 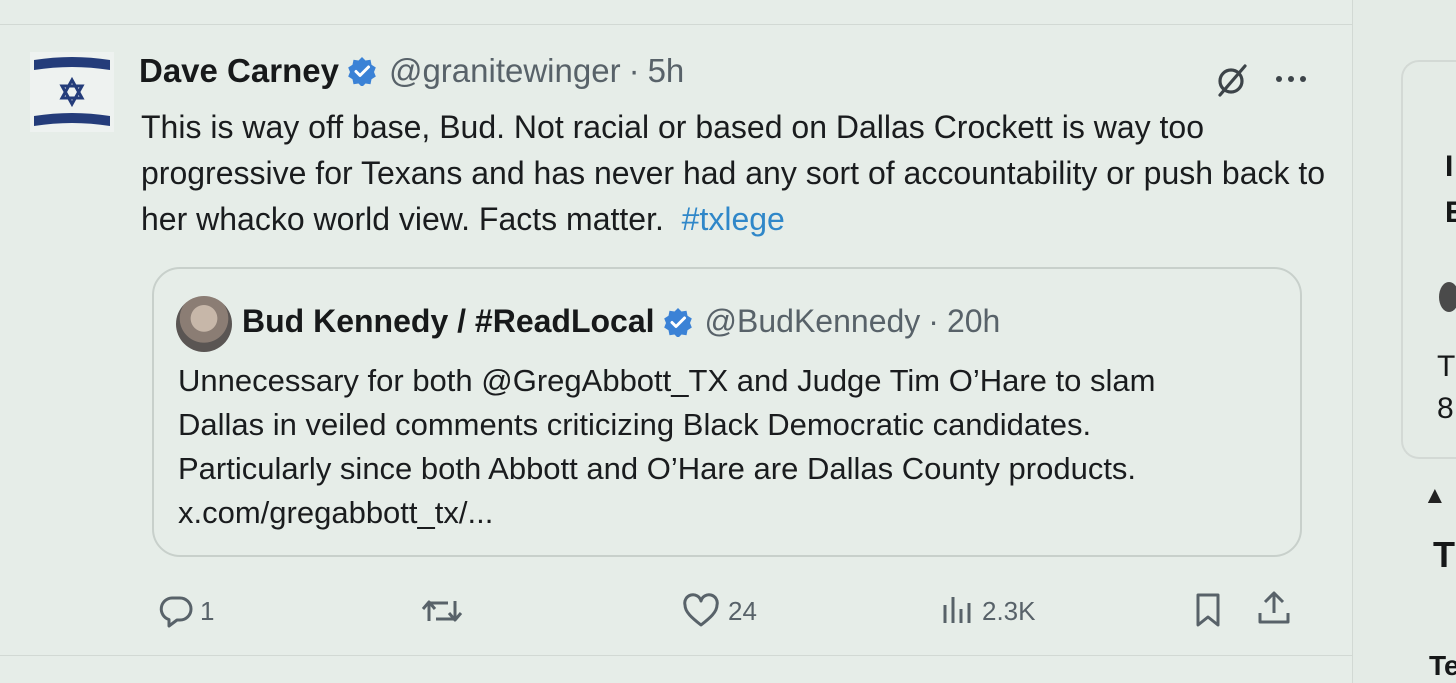 What do you see at coordinates (973, 321) in the screenshot?
I see `quoted-tweet-time: 20h` at bounding box center [973, 321].